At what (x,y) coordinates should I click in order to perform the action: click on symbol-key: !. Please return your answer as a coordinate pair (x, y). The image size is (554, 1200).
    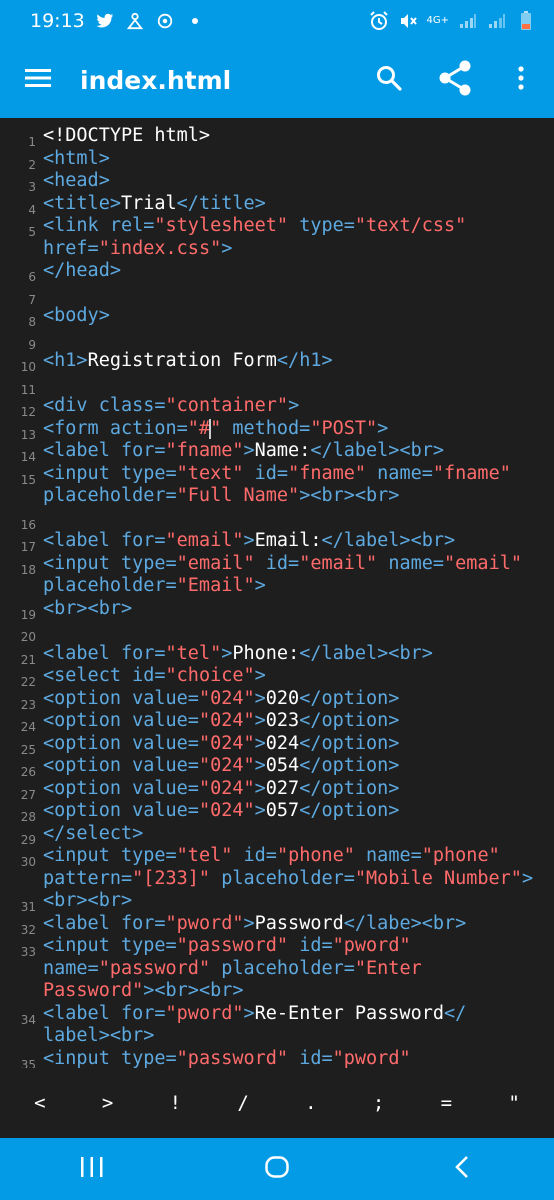
    Looking at the image, I should click on (175, 1103).